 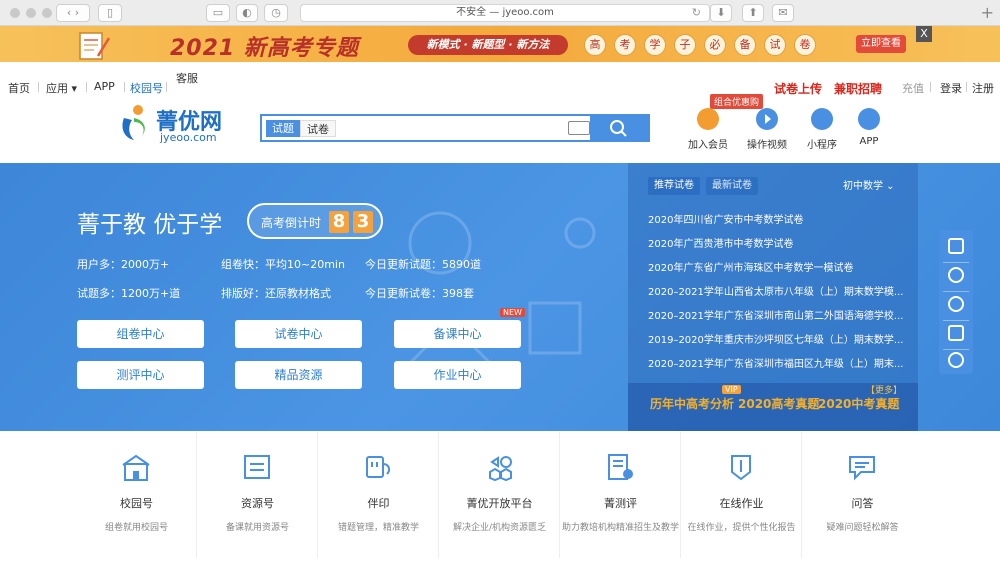 What do you see at coordinates (753, 13) in the screenshot?
I see `share-icon: ⬆` at bounding box center [753, 13].